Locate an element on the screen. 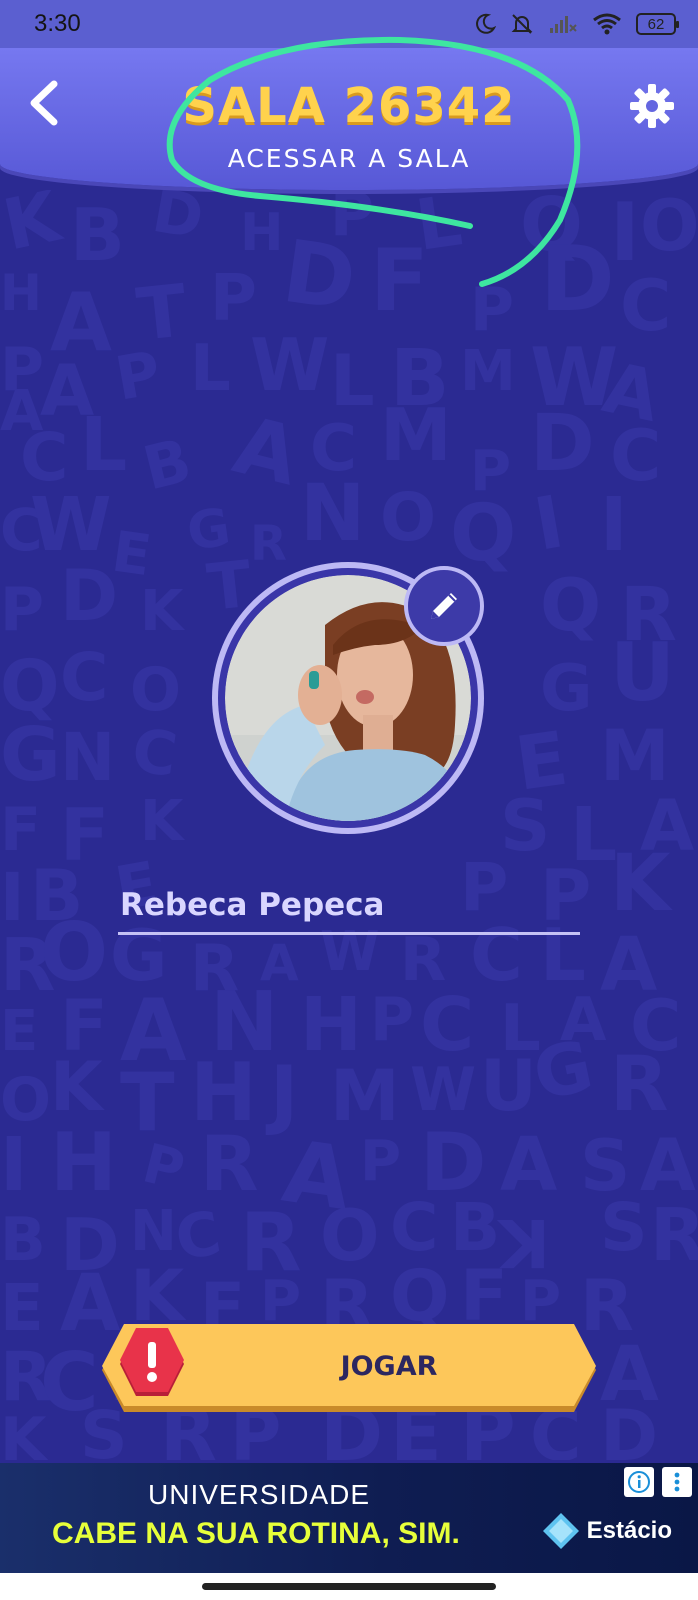  ad-options-button is located at coordinates (677, 1482).